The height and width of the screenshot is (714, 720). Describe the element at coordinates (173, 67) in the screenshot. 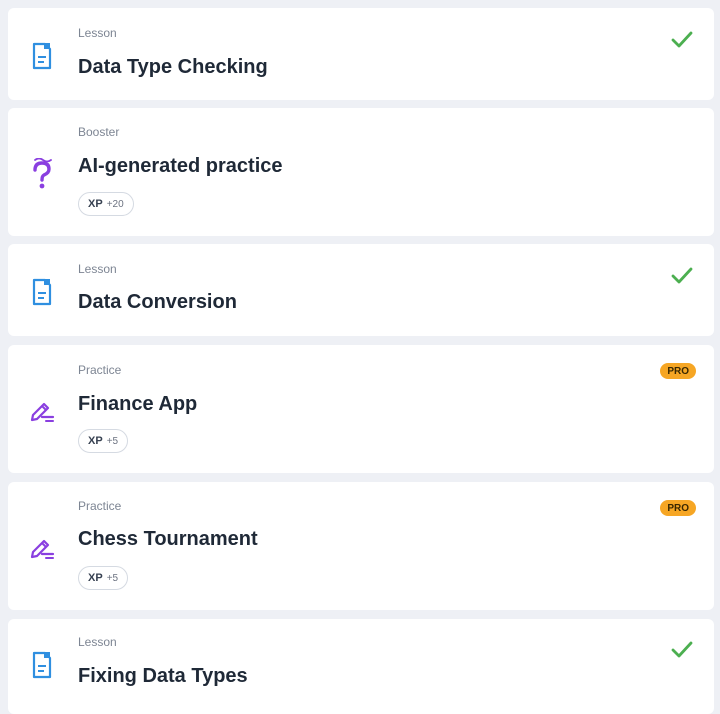

I see `item-title: Data Type Checking` at that location.